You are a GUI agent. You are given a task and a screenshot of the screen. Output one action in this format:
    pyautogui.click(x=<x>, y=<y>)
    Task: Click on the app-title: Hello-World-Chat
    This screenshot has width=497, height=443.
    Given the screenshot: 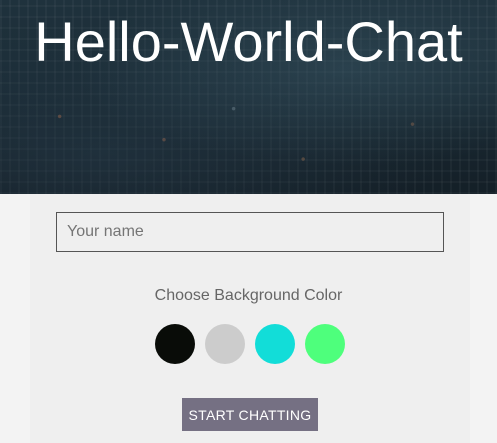 What is the action you would take?
    pyautogui.click(x=248, y=41)
    